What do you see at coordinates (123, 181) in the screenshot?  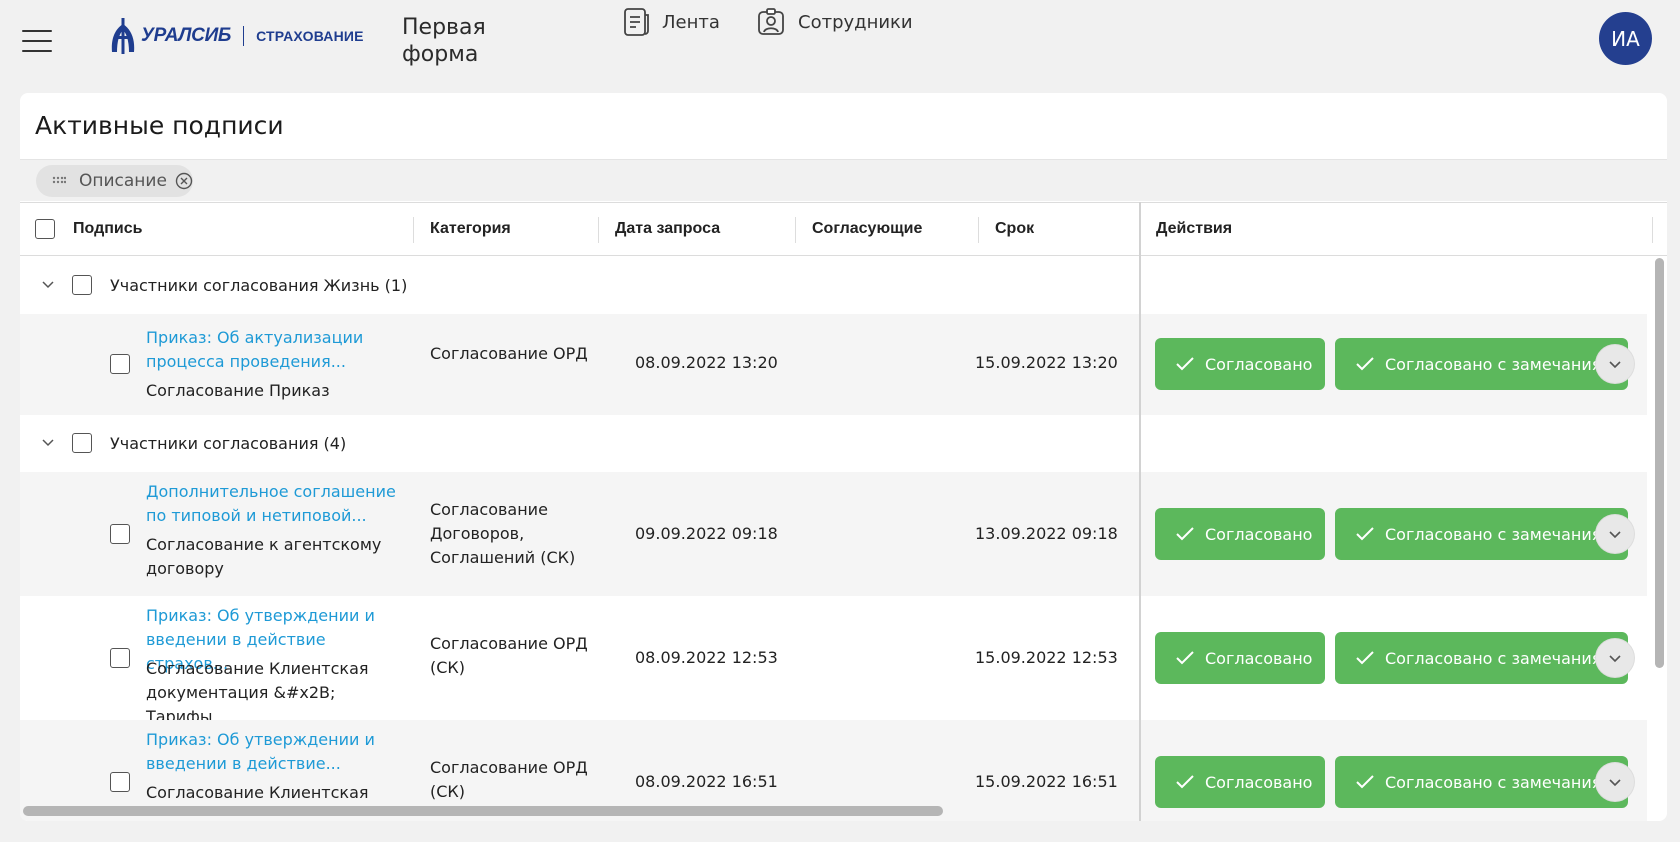 I see `group-chip-label: Описание` at bounding box center [123, 181].